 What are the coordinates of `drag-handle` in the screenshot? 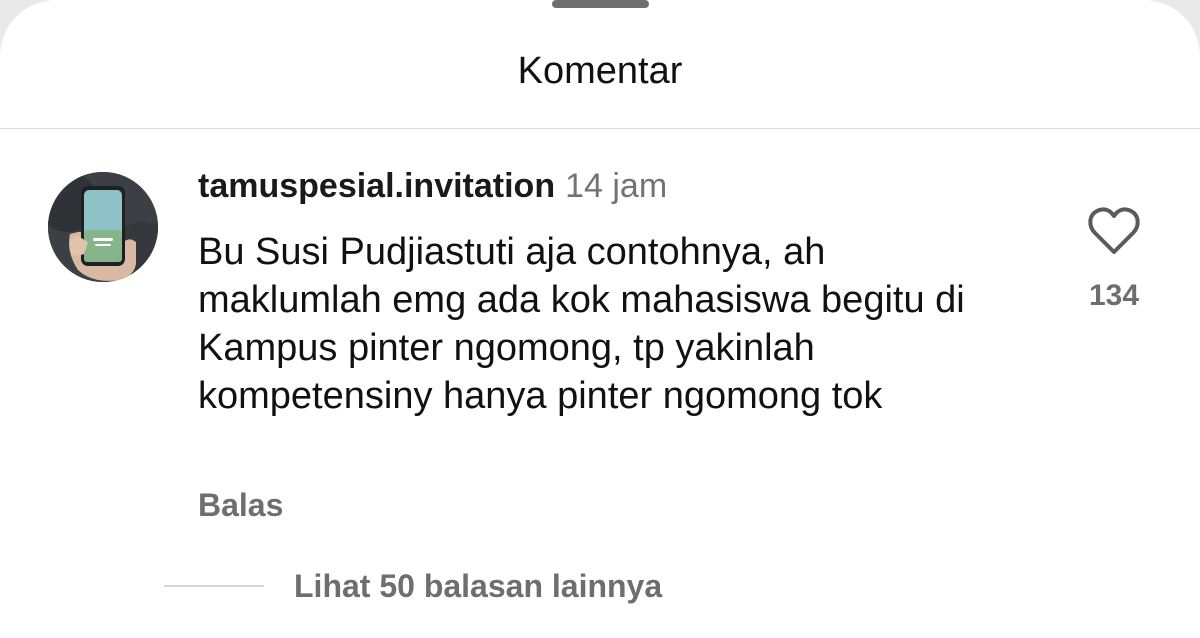 It's located at (600, 4).